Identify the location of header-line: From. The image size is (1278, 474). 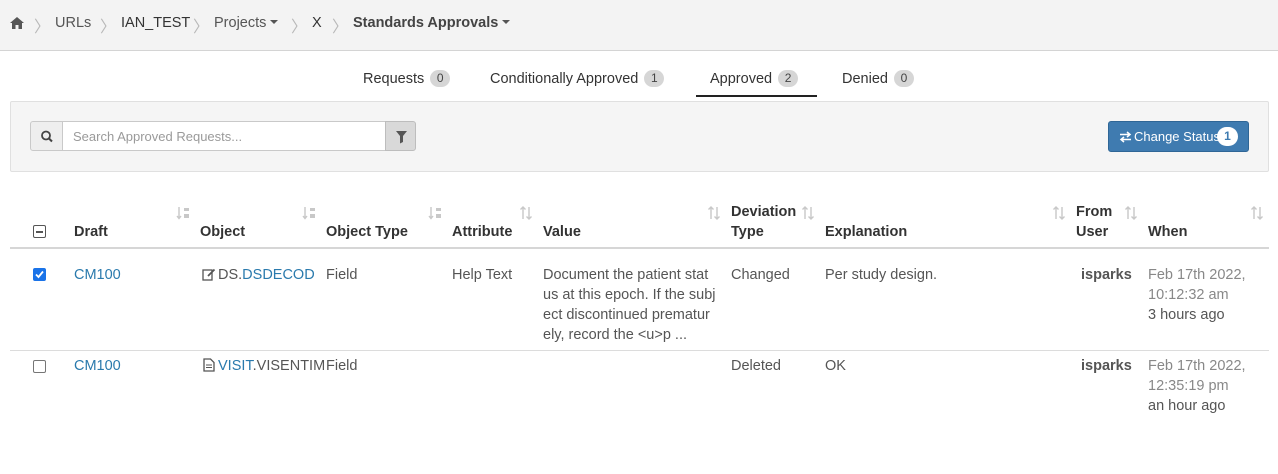
(1094, 212).